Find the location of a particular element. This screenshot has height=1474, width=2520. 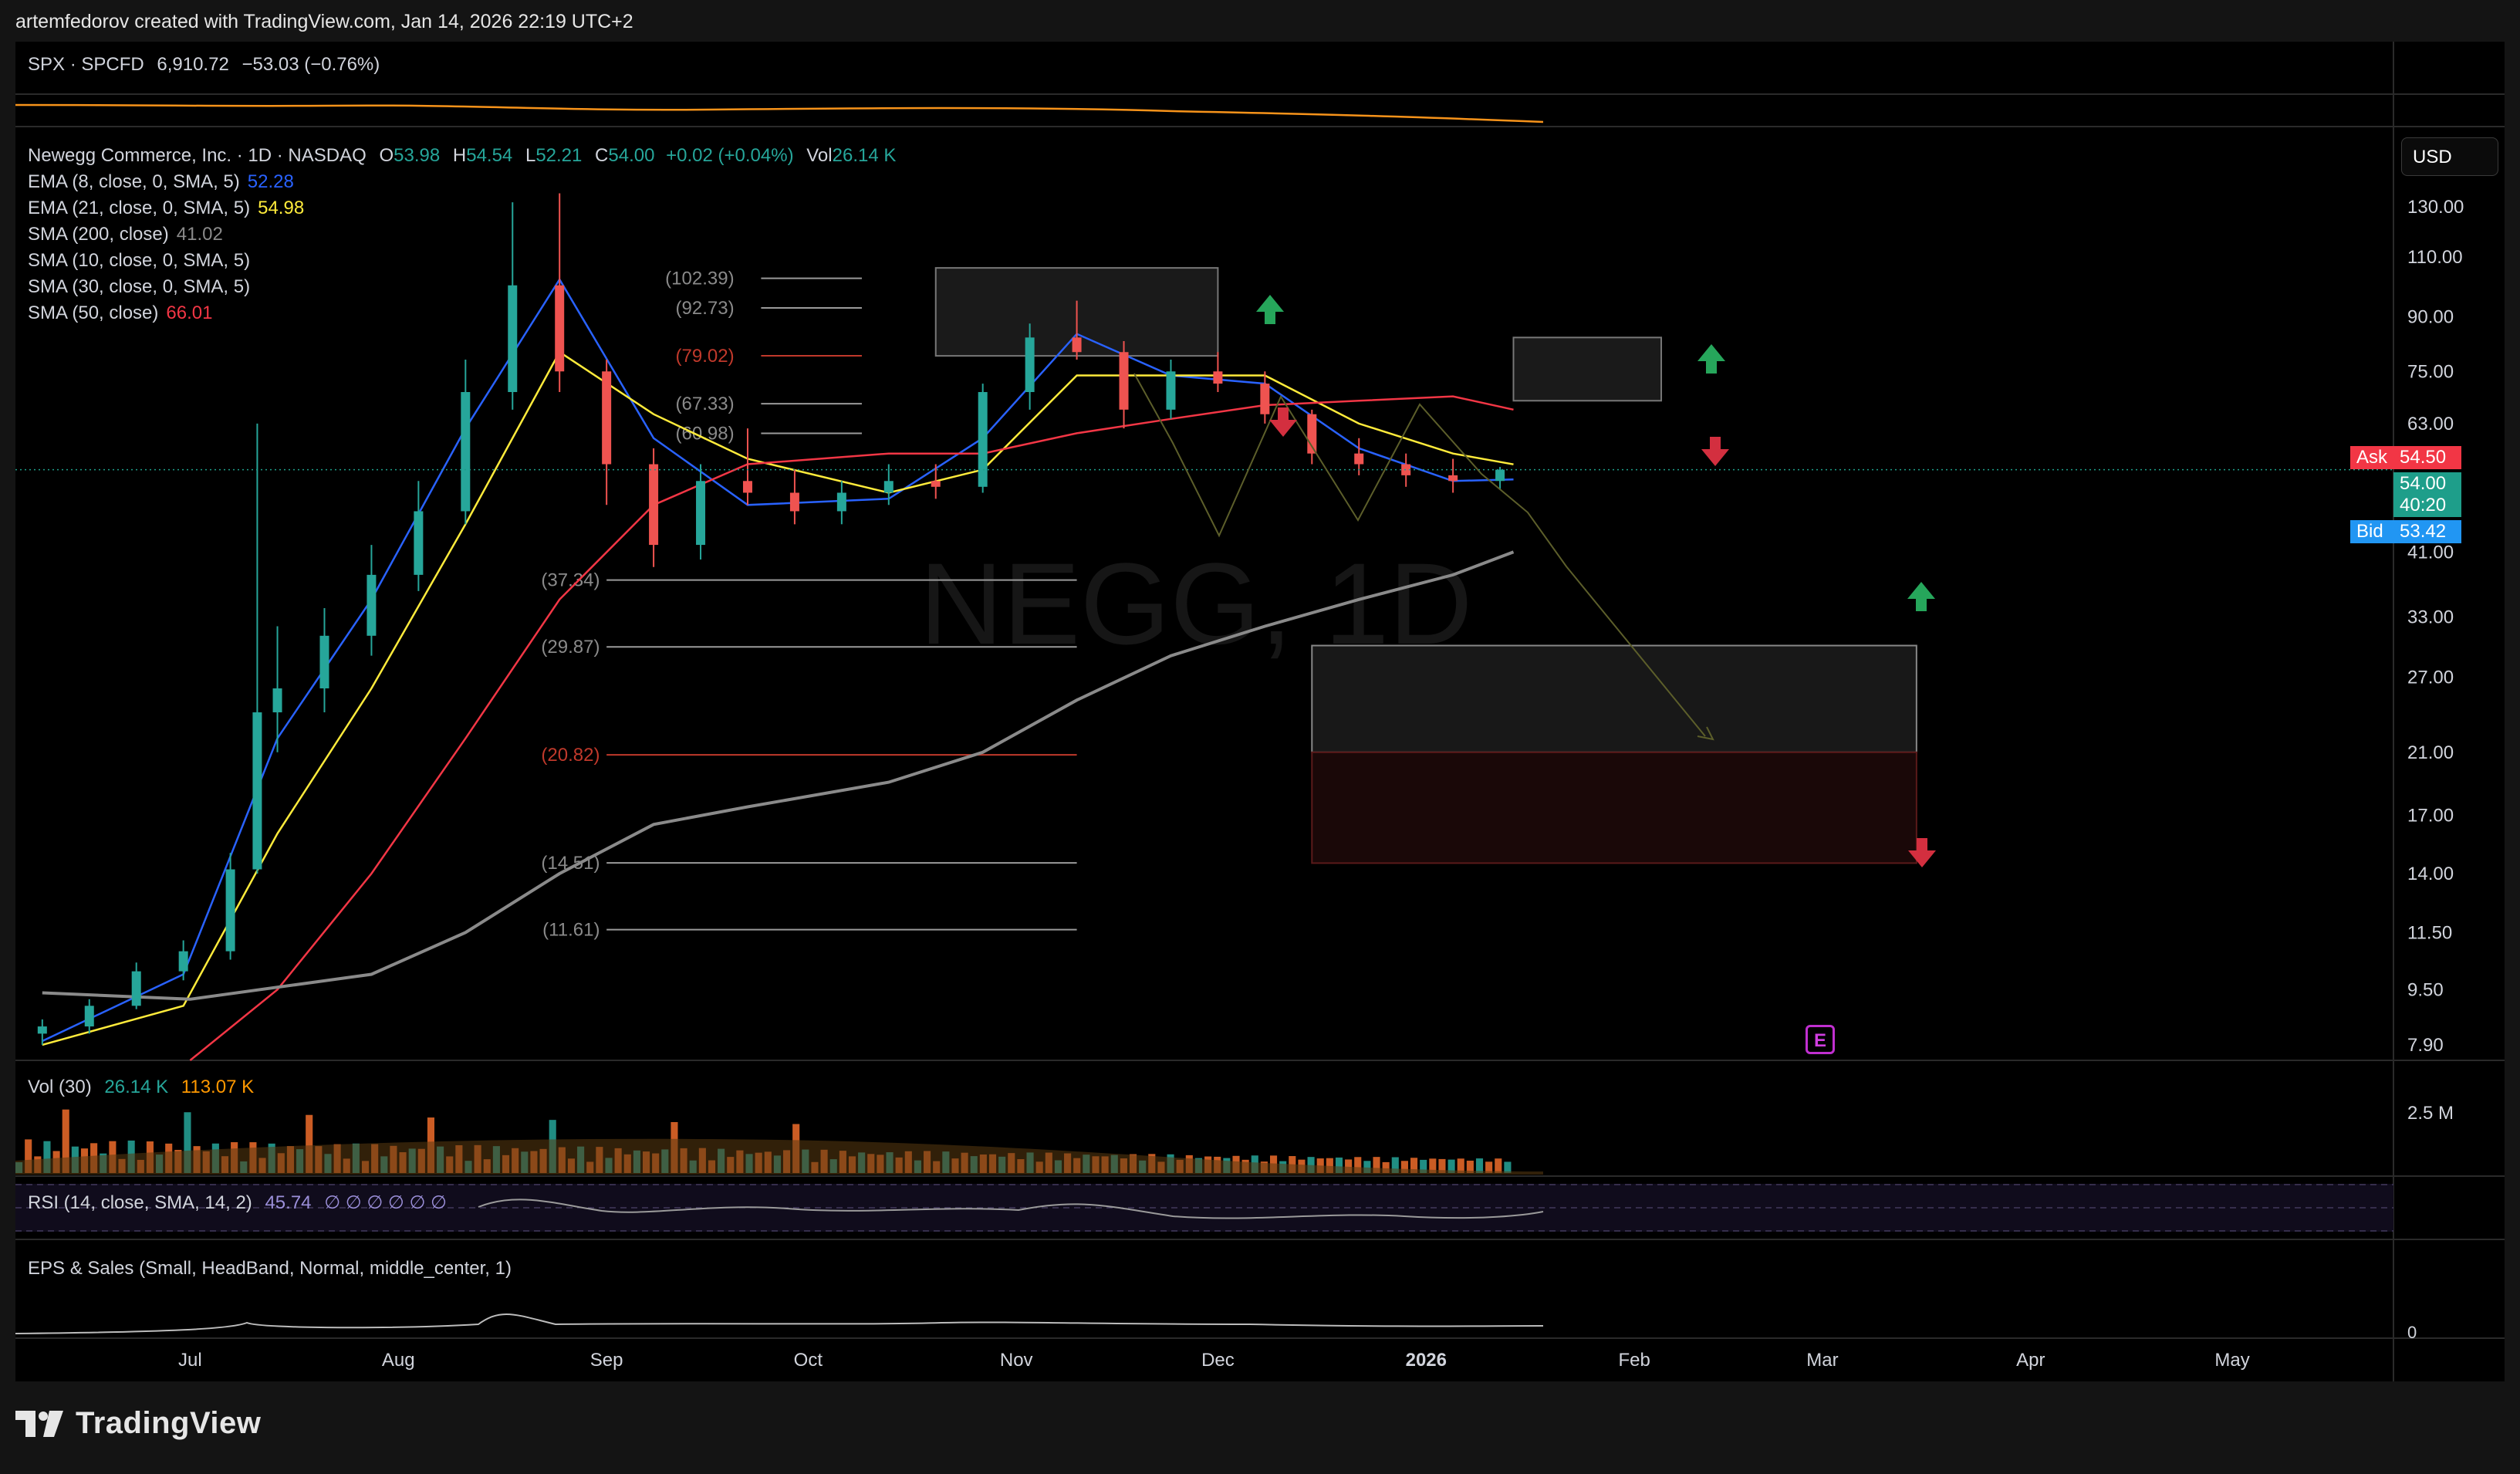

indicator-legend-row: SMA (200, close) 41.02 is located at coordinates (125, 235).